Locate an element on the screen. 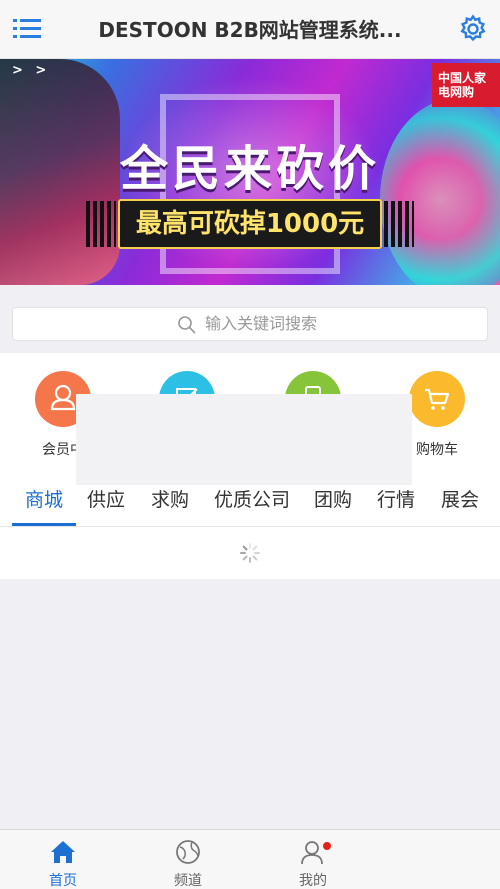 Image resolution: width=500 pixels, height=889 pixels. nav-channel: 频道 is located at coordinates (188, 859).